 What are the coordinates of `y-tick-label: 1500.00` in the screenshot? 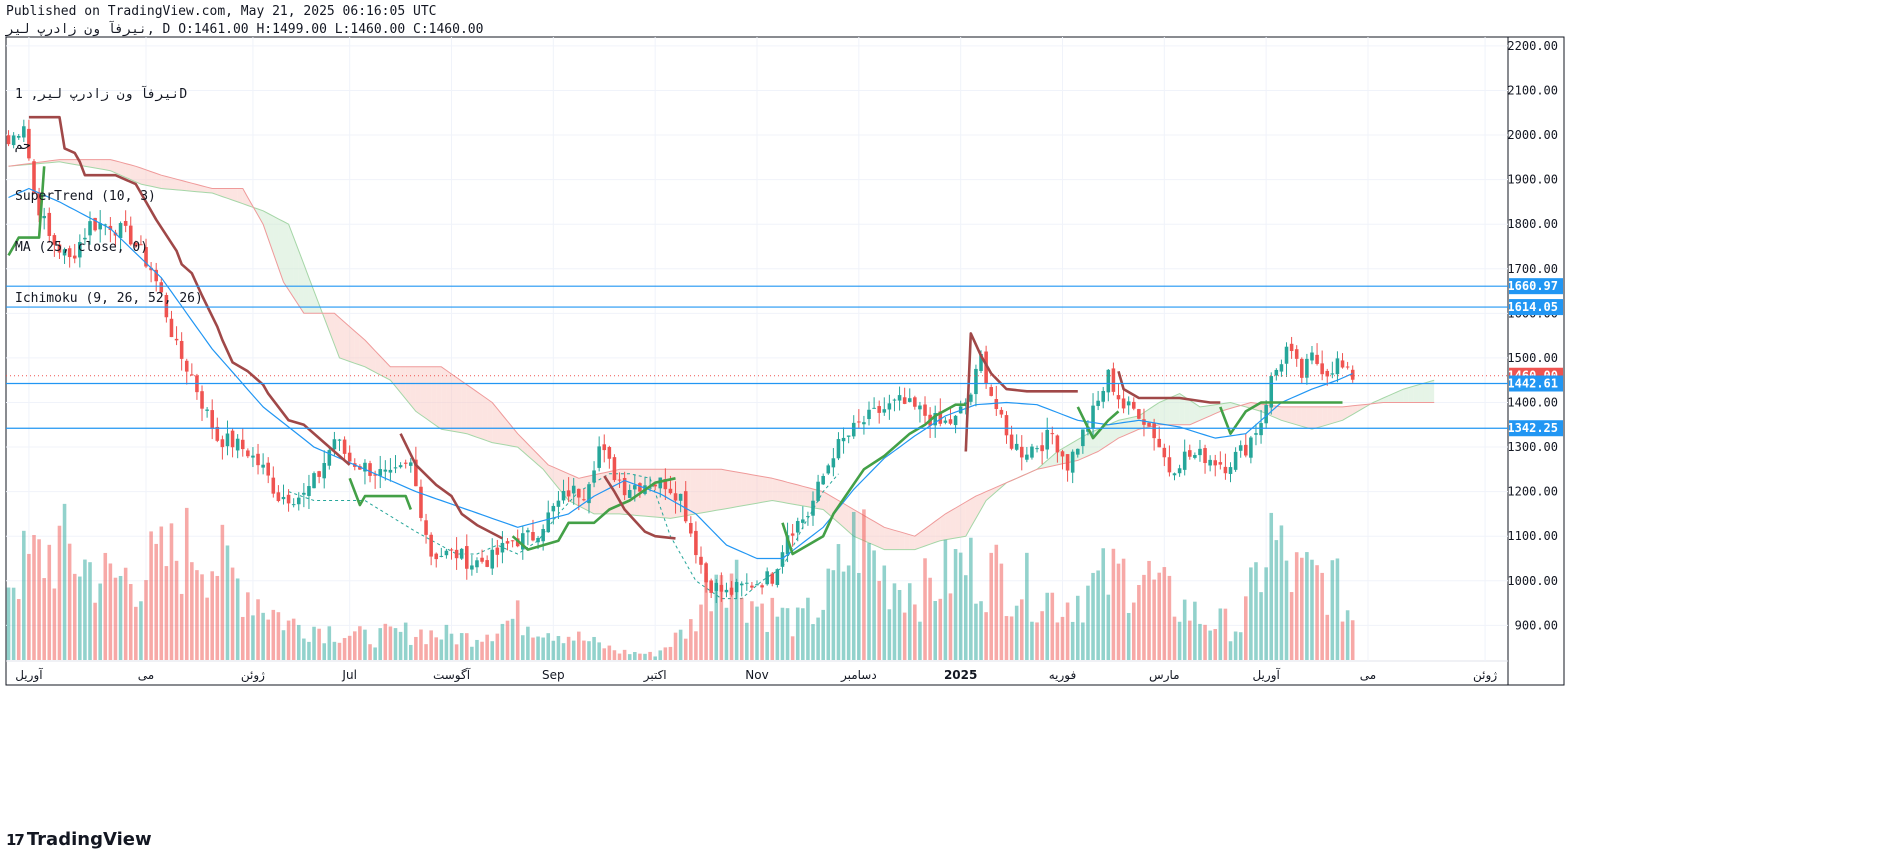 It's located at (1532, 358).